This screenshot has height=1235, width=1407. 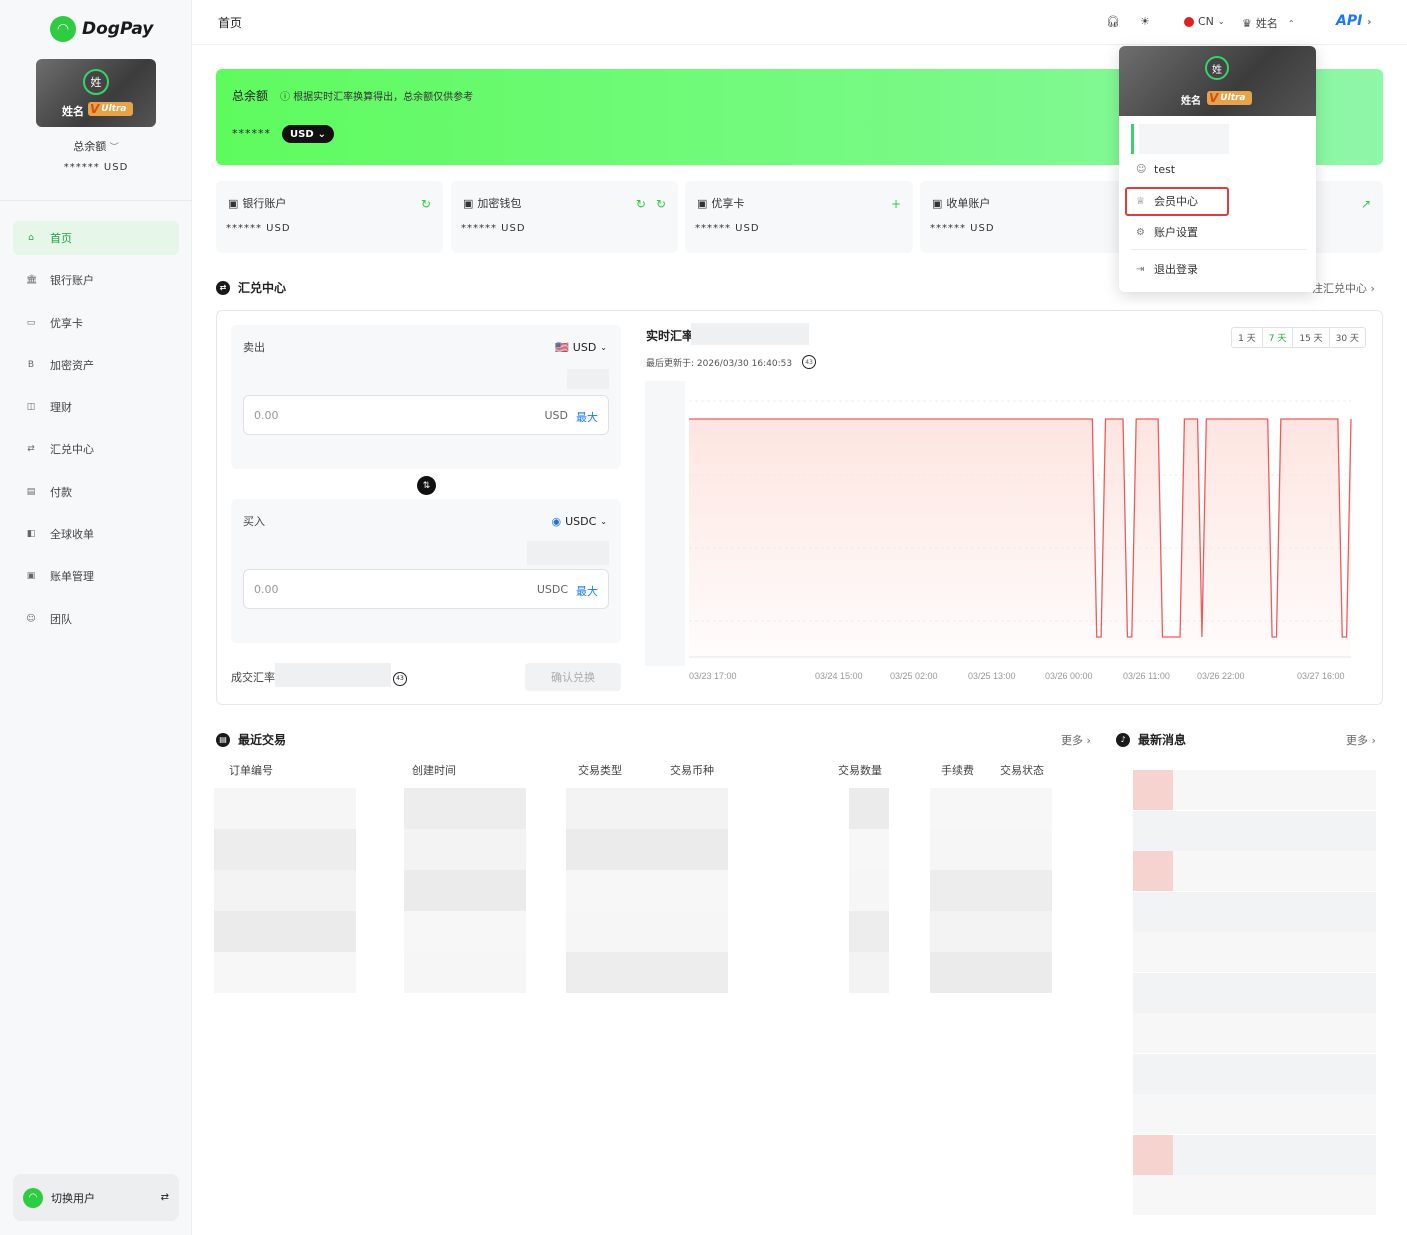 What do you see at coordinates (1167, 269) in the screenshot?
I see `dropdown-item-2: ⇥ 退出登录` at bounding box center [1167, 269].